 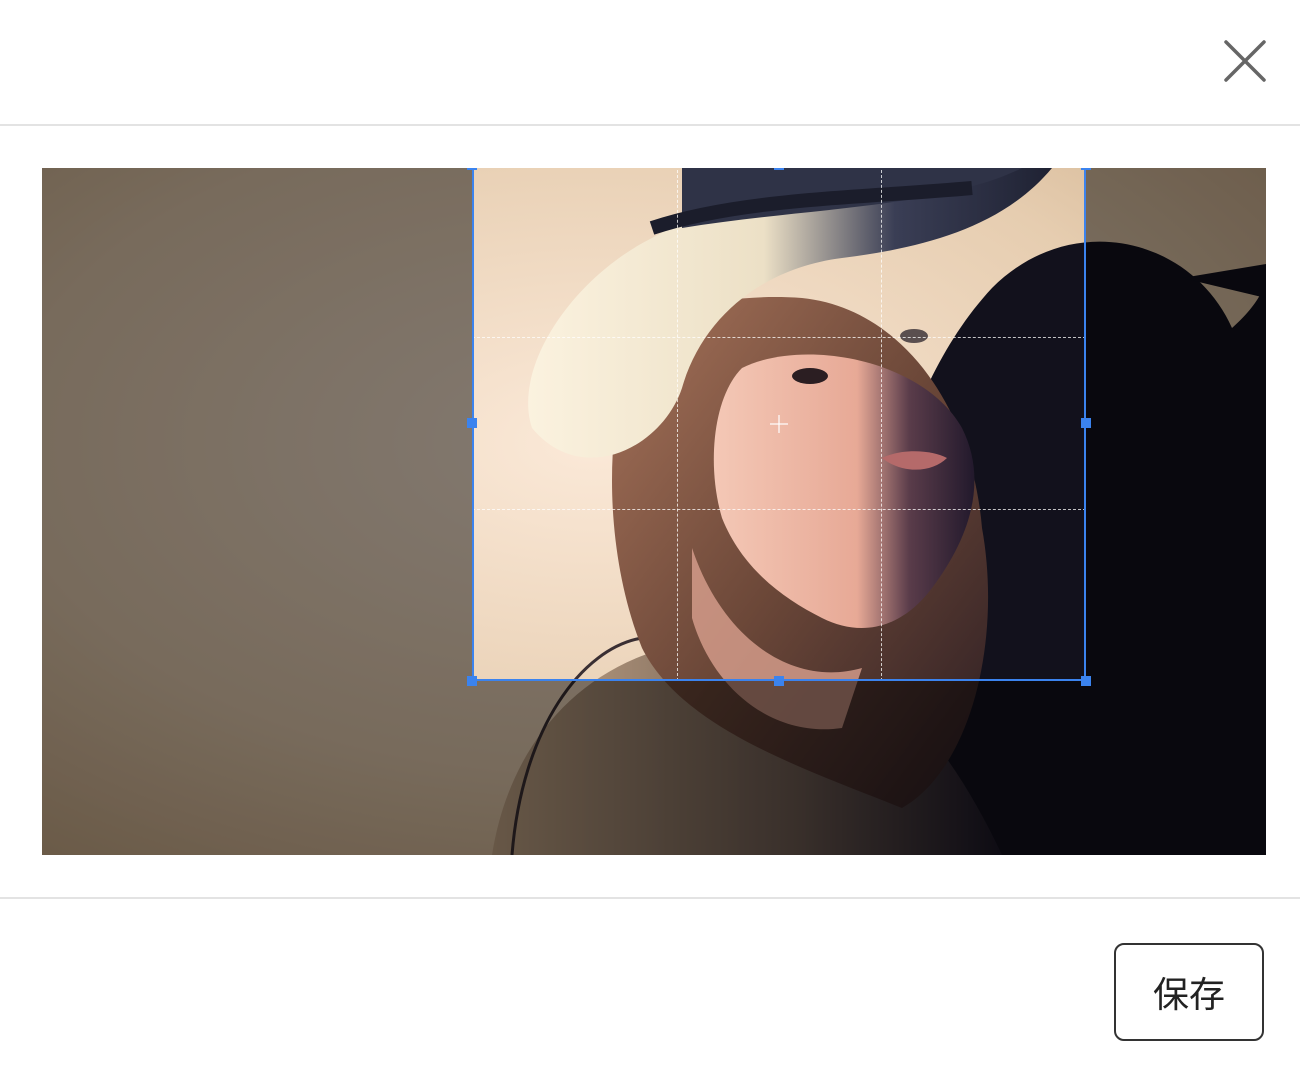 I want to click on crop-handle-top-right, so click(x=1086, y=169).